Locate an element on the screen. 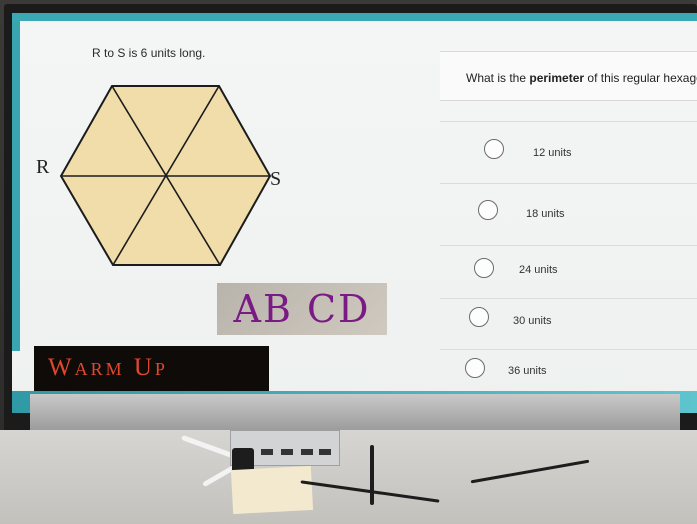  warm-up-title: Warm Up is located at coordinates (108, 367).